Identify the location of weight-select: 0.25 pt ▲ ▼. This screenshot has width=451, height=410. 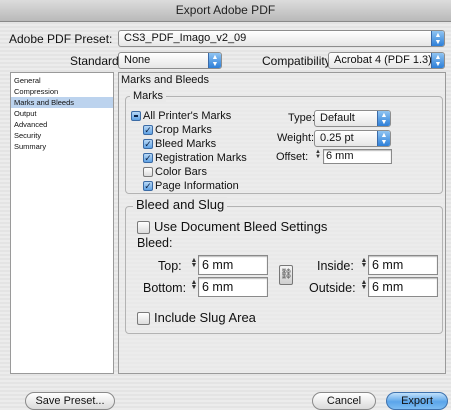
(352, 138).